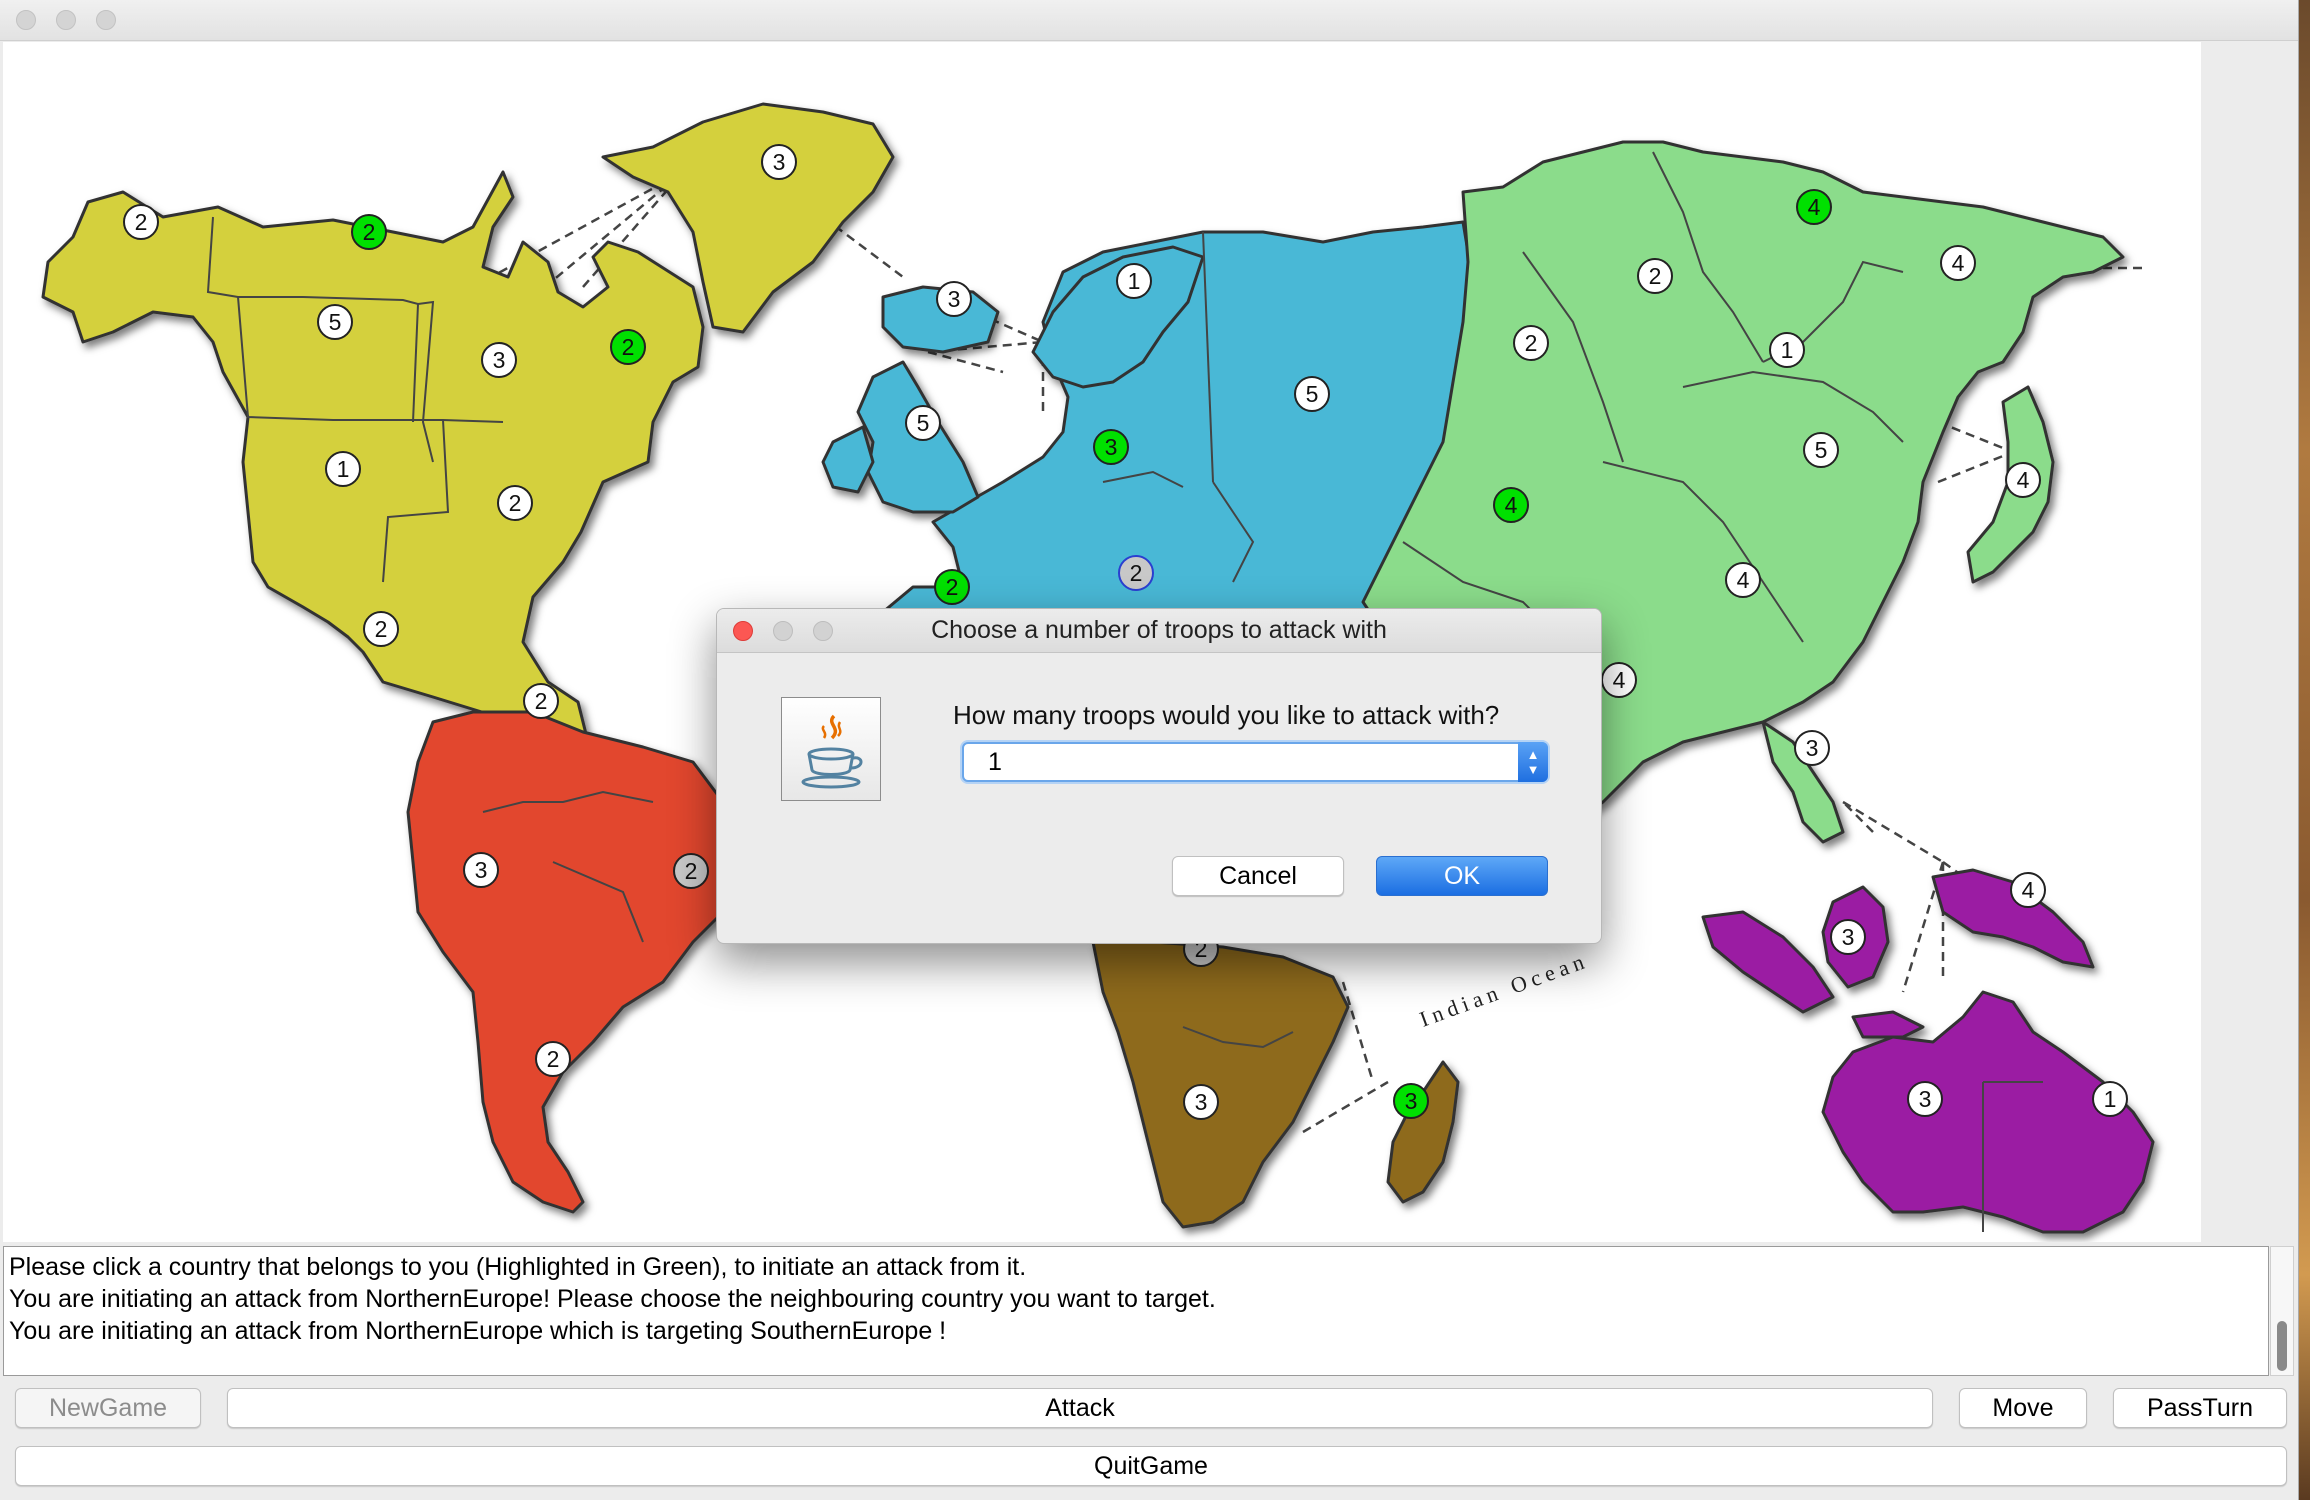  I want to click on dialog-titlebar: Choose a number of troops to attack with, so click(1159, 631).